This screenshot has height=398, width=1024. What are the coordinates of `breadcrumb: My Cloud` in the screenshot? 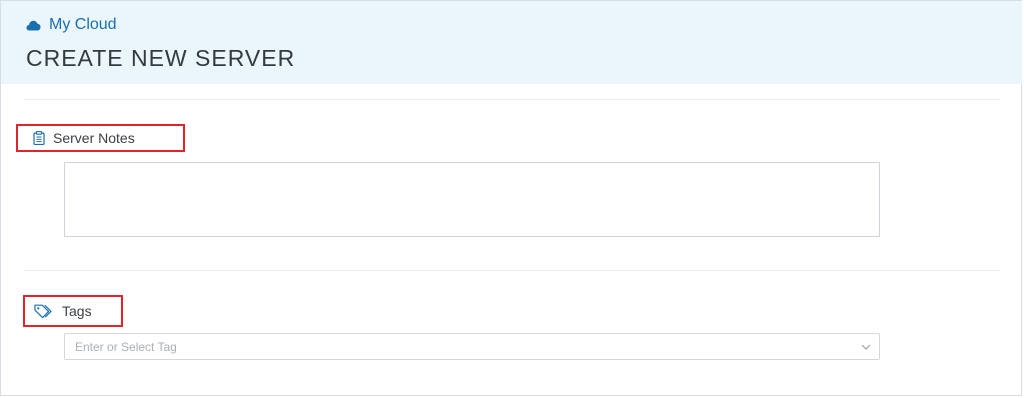 It's located at (71, 25).